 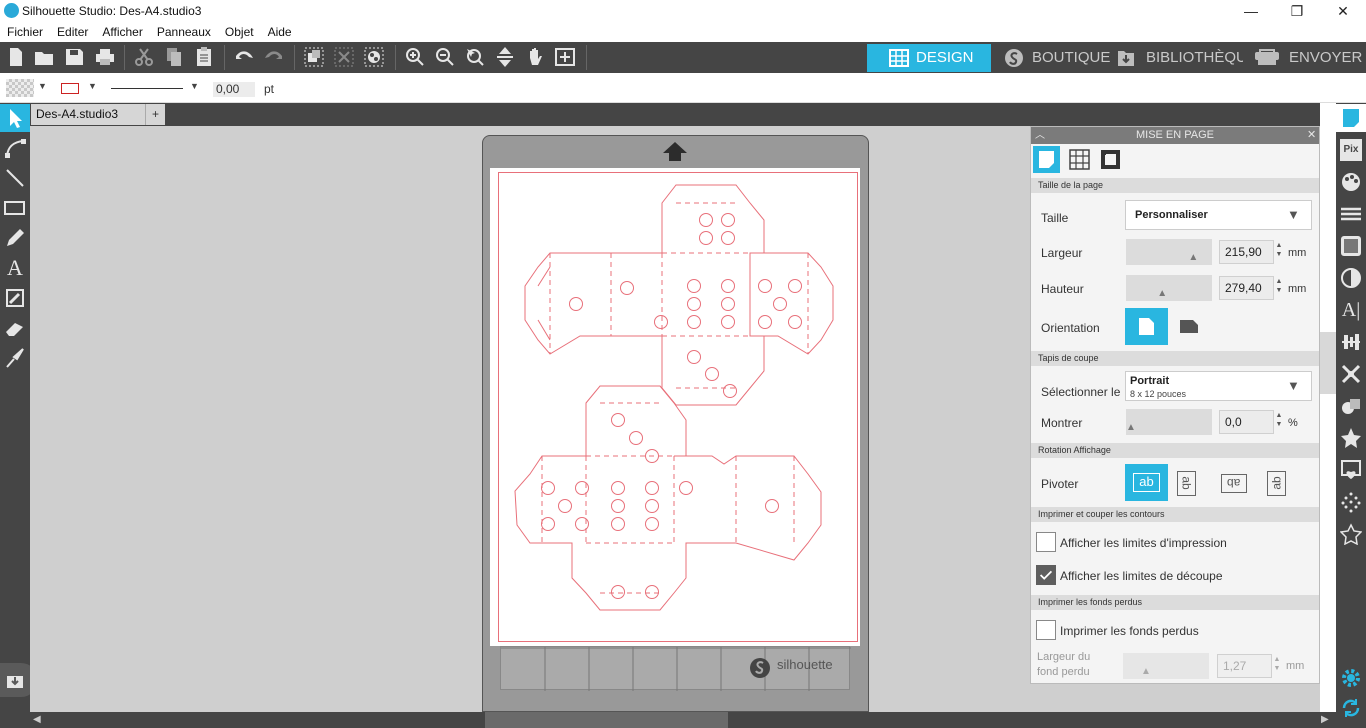 What do you see at coordinates (239, 30) in the screenshot?
I see `menu-objet: Objet` at bounding box center [239, 30].